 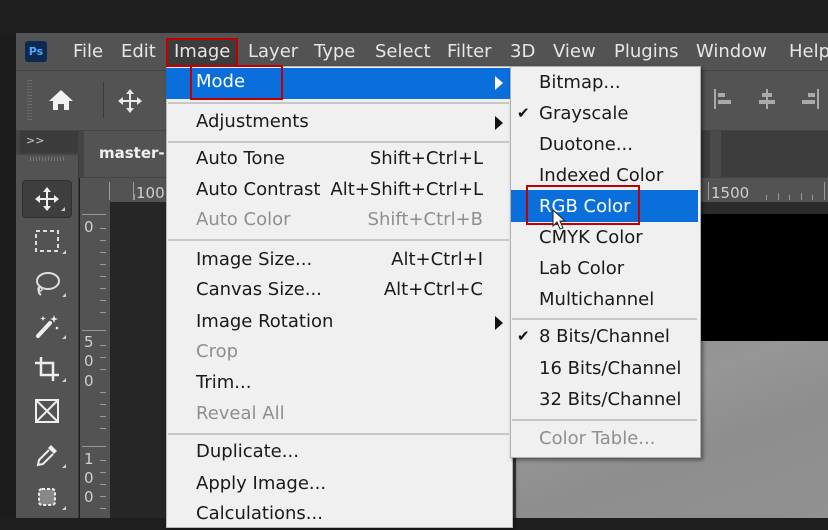 What do you see at coordinates (338, 415) in the screenshot?
I see `menu-item-reveal-all: Reveal All` at bounding box center [338, 415].